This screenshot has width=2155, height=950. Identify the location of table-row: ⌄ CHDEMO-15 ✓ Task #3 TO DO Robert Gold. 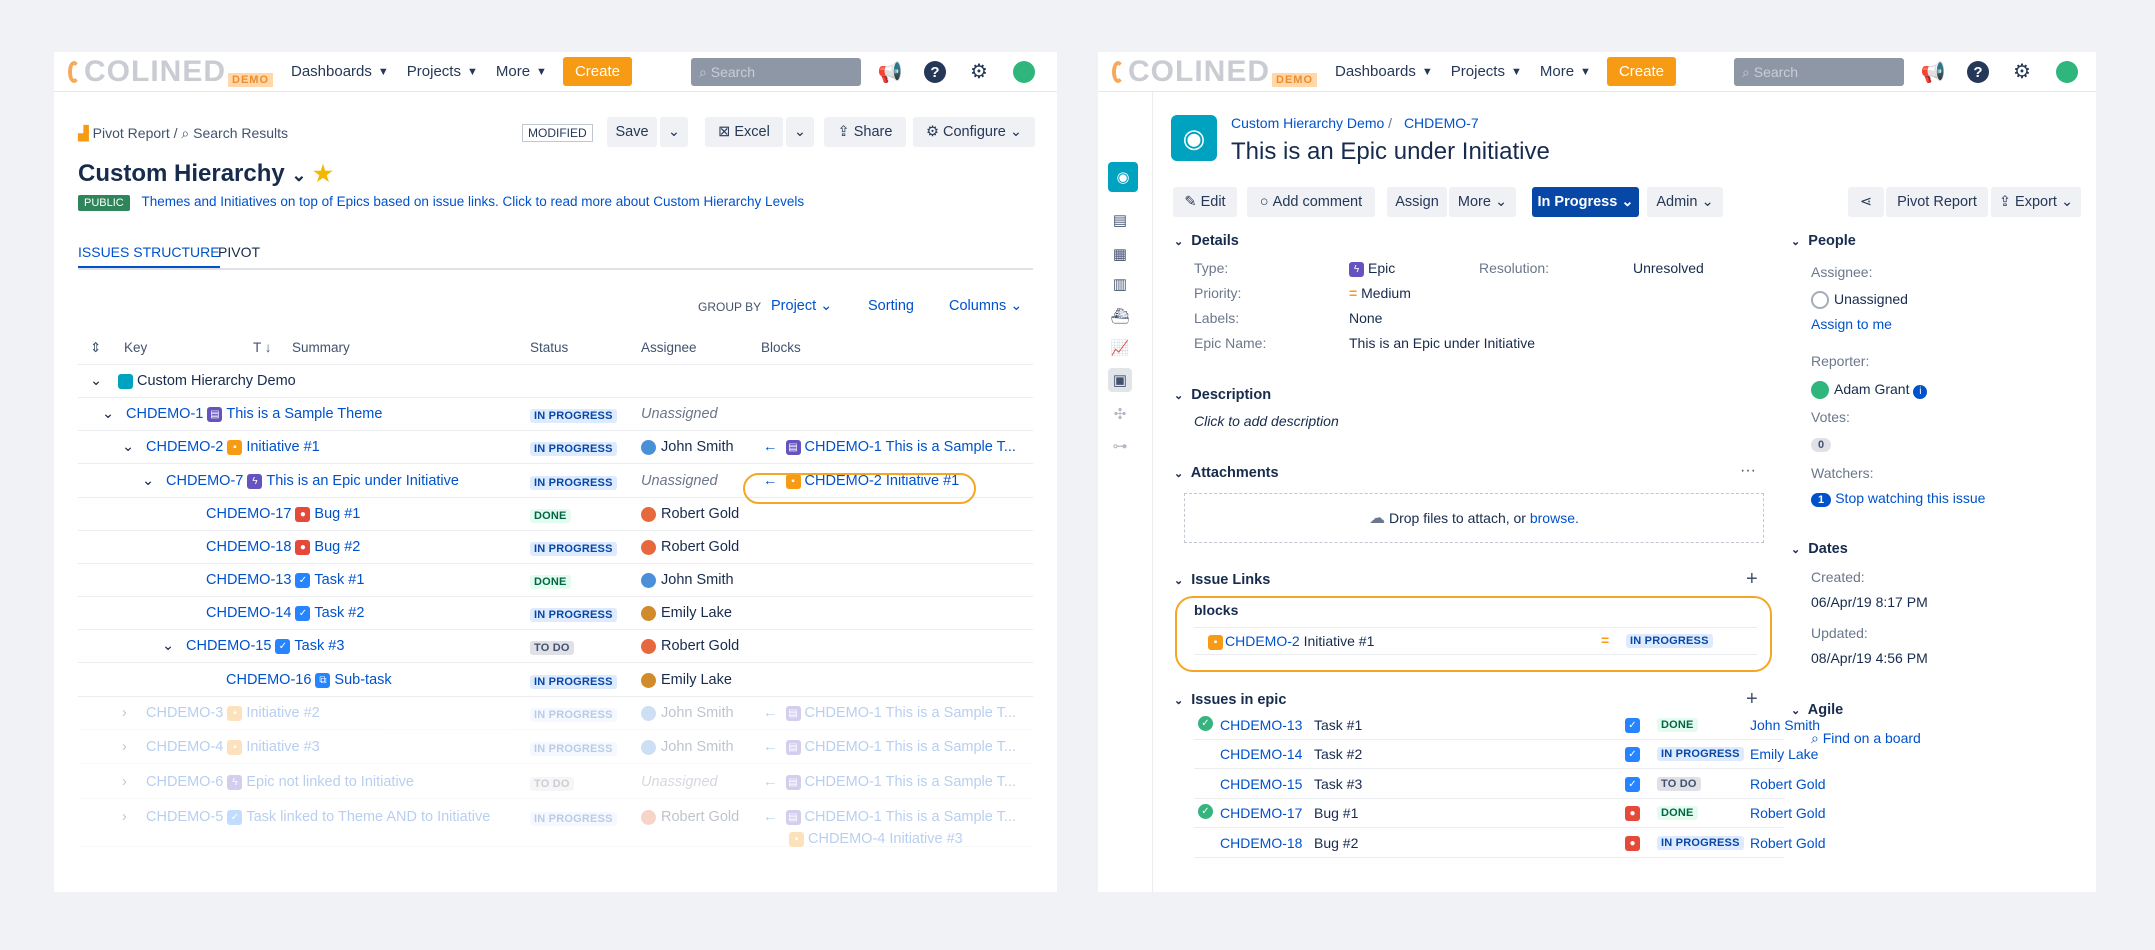
(555, 646).